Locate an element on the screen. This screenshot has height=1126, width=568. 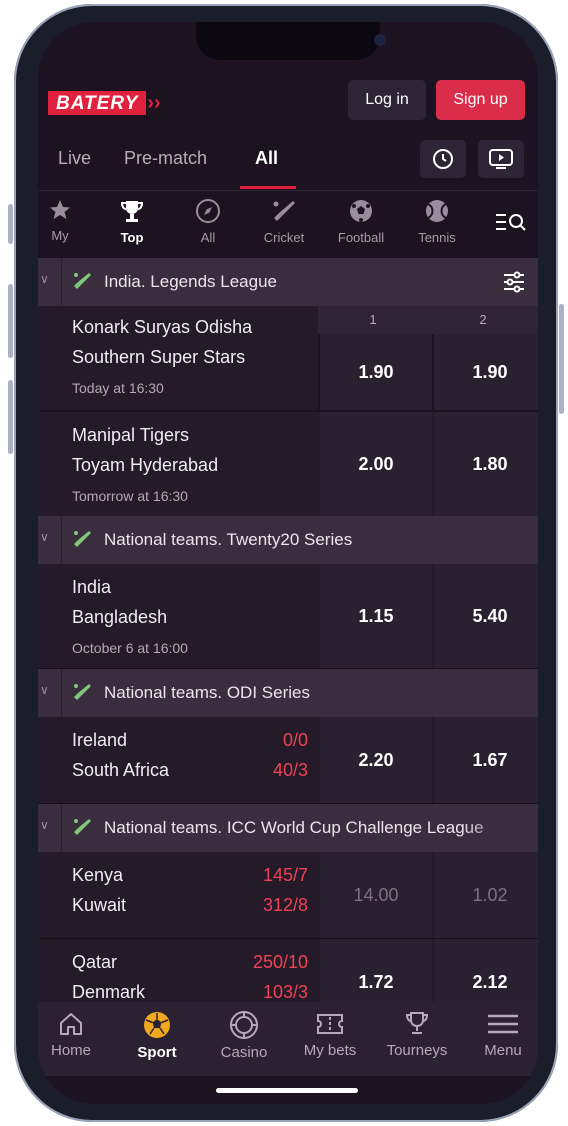
nav-label: Sport is located at coordinates (157, 1052).